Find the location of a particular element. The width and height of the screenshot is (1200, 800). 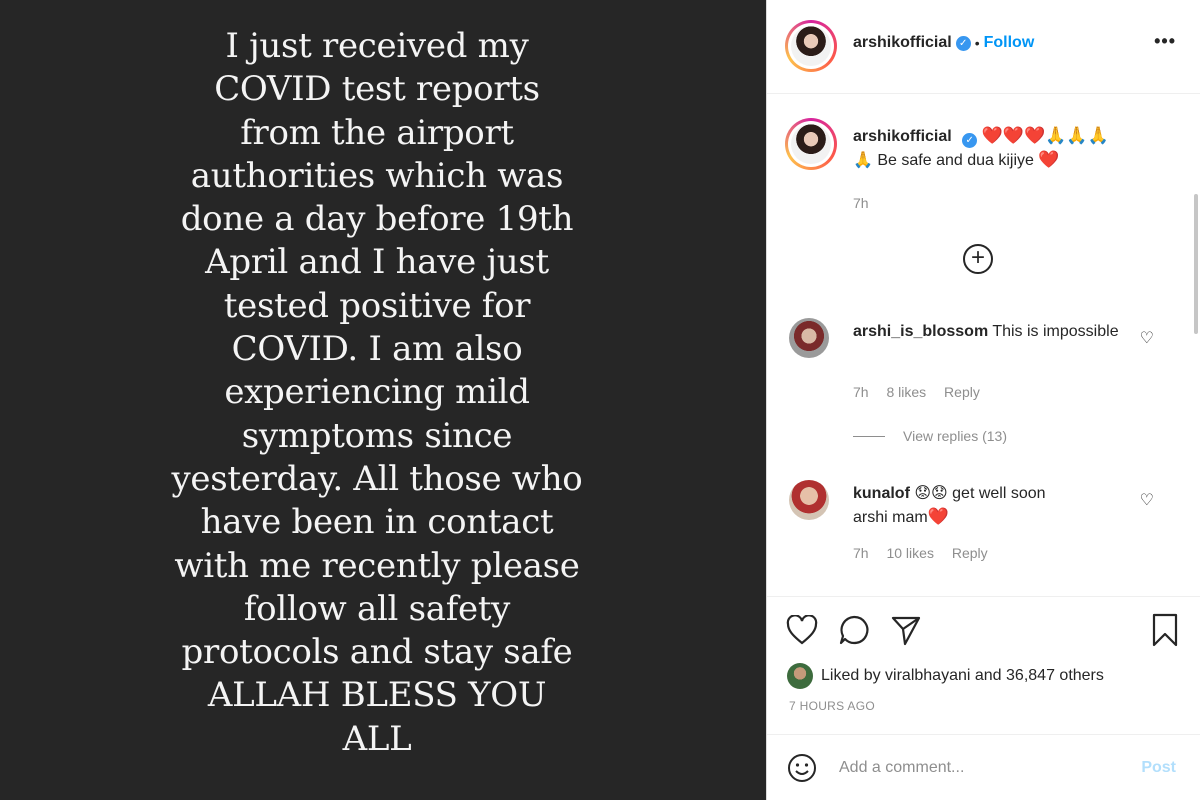

comment-username: arshi_is_blossom is located at coordinates (920, 331).